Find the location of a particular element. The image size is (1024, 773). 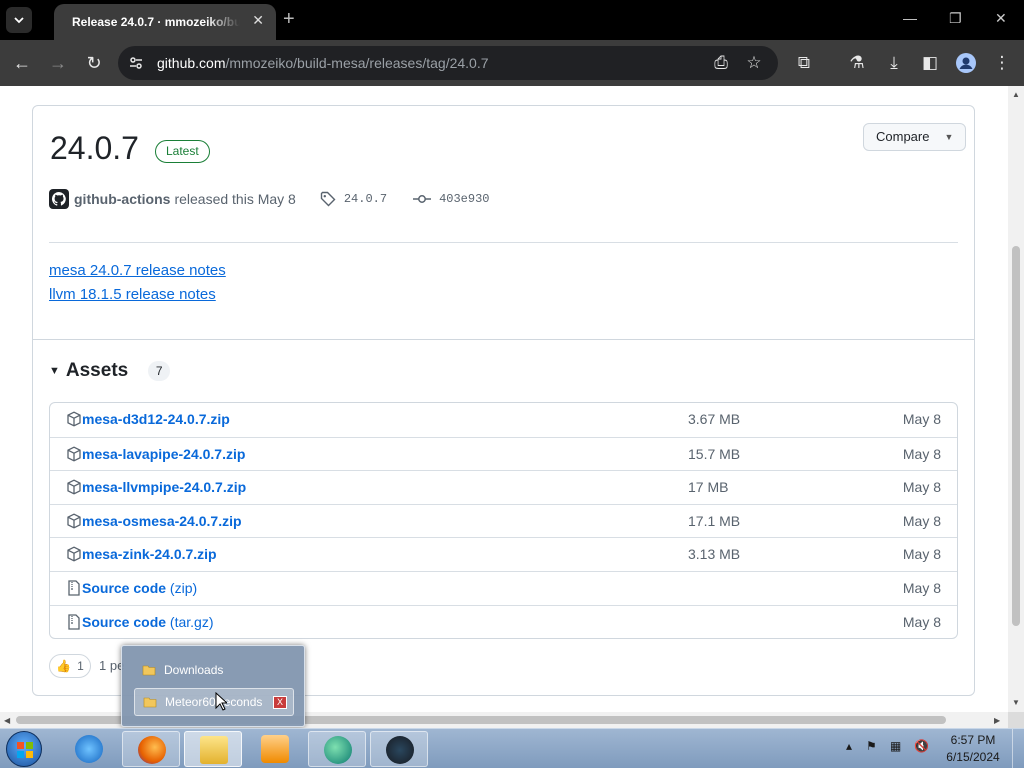

tag-icon is located at coordinates (328, 199).